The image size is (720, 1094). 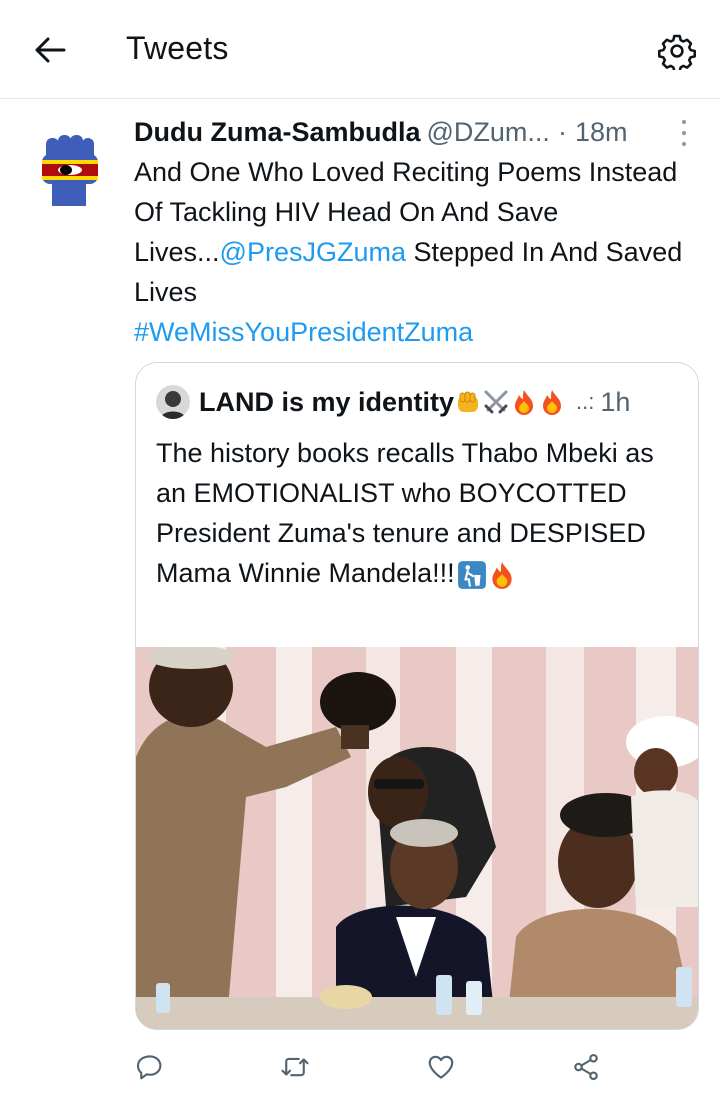 I want to click on back-button, so click(x=50, y=50).